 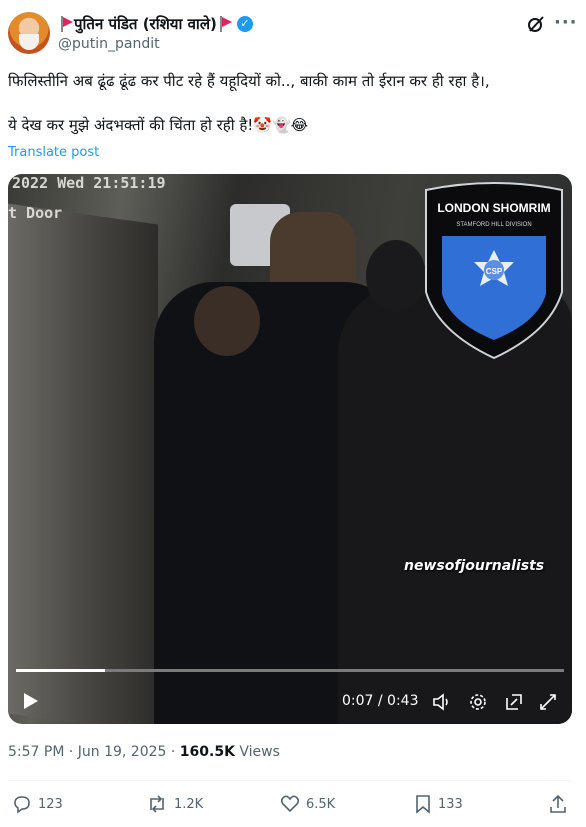 I want to click on reply-icon, so click(x=22, y=805).